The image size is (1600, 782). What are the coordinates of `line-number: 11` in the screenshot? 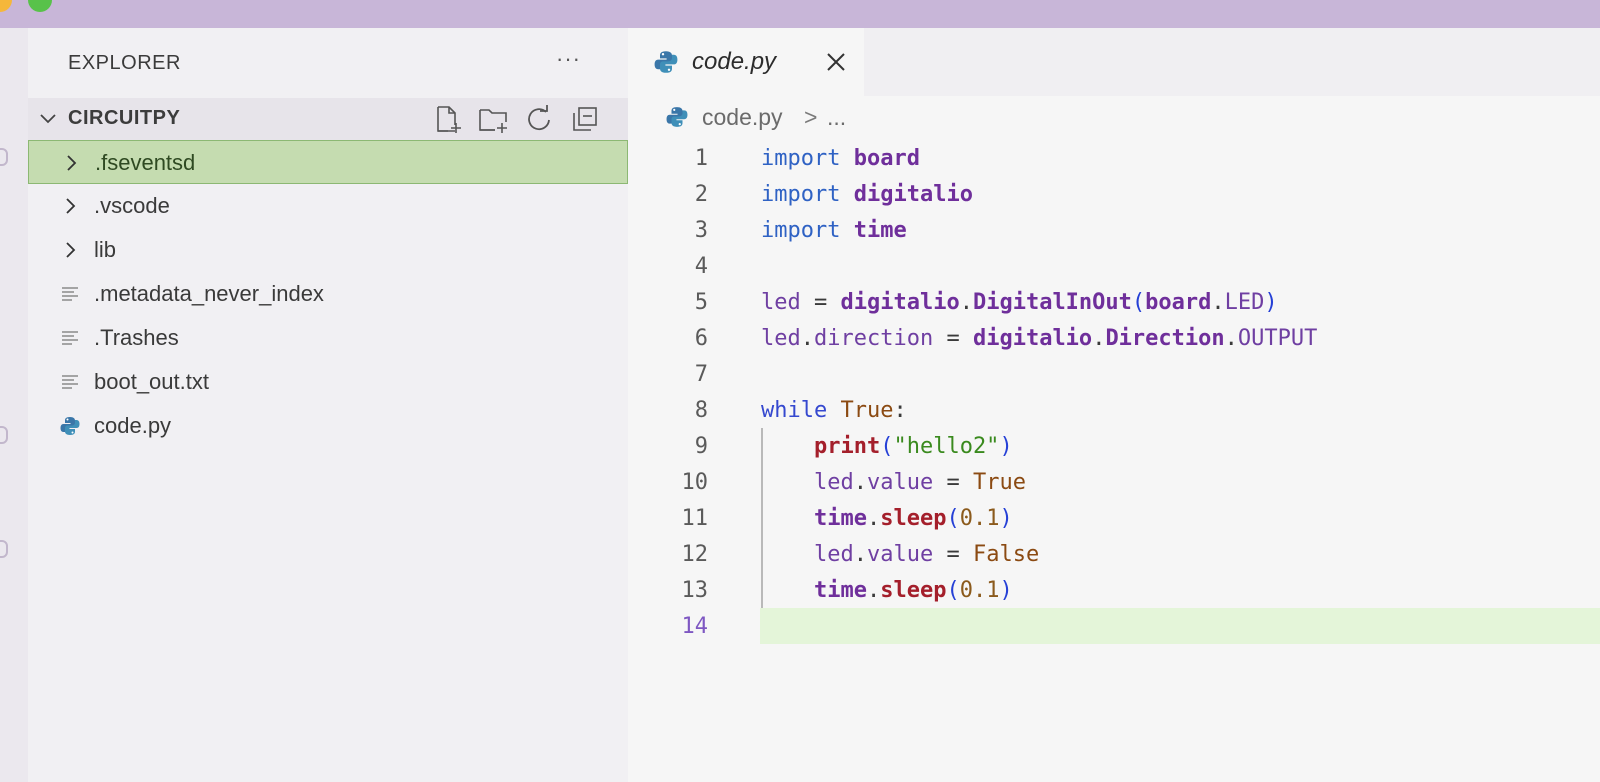 It's located at (695, 518).